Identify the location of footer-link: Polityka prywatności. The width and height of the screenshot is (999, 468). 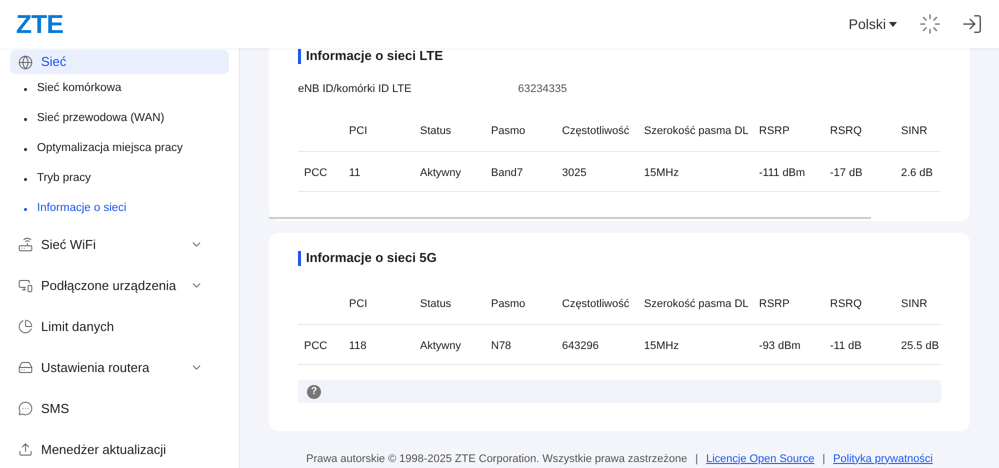
(883, 459).